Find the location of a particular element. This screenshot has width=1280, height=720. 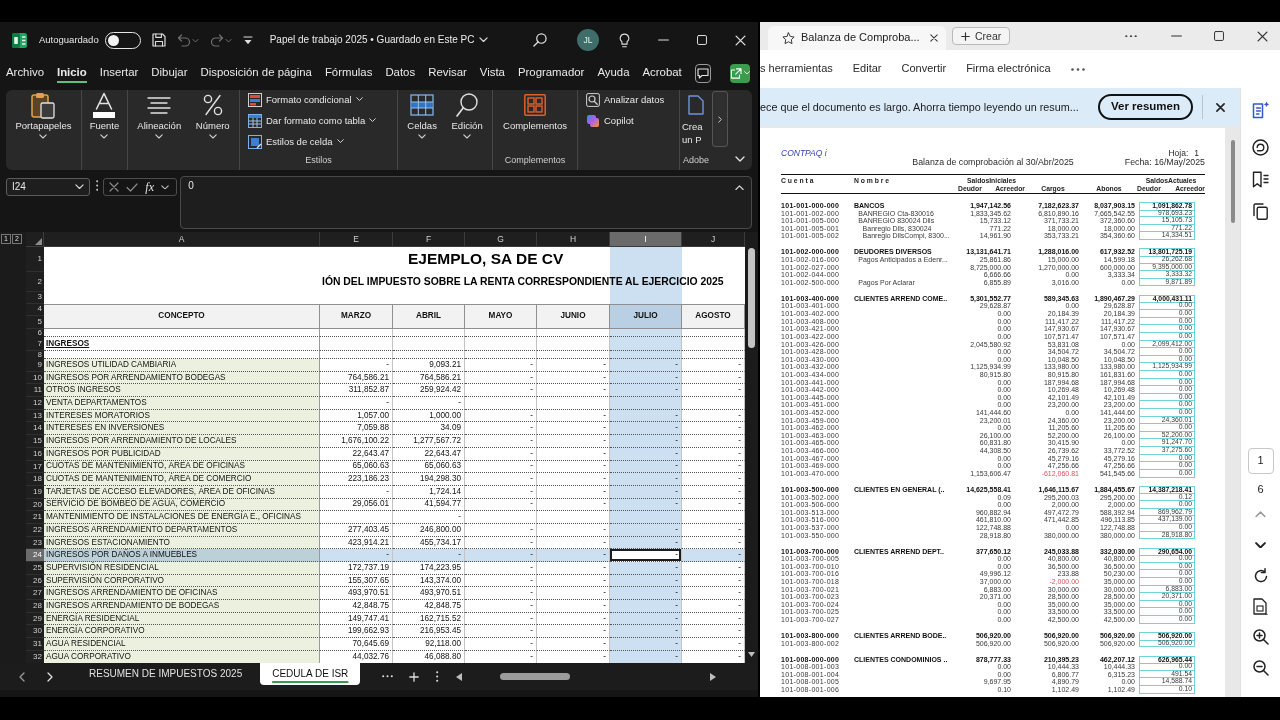

ribbon-command: Analizar datos is located at coordinates (631, 99).